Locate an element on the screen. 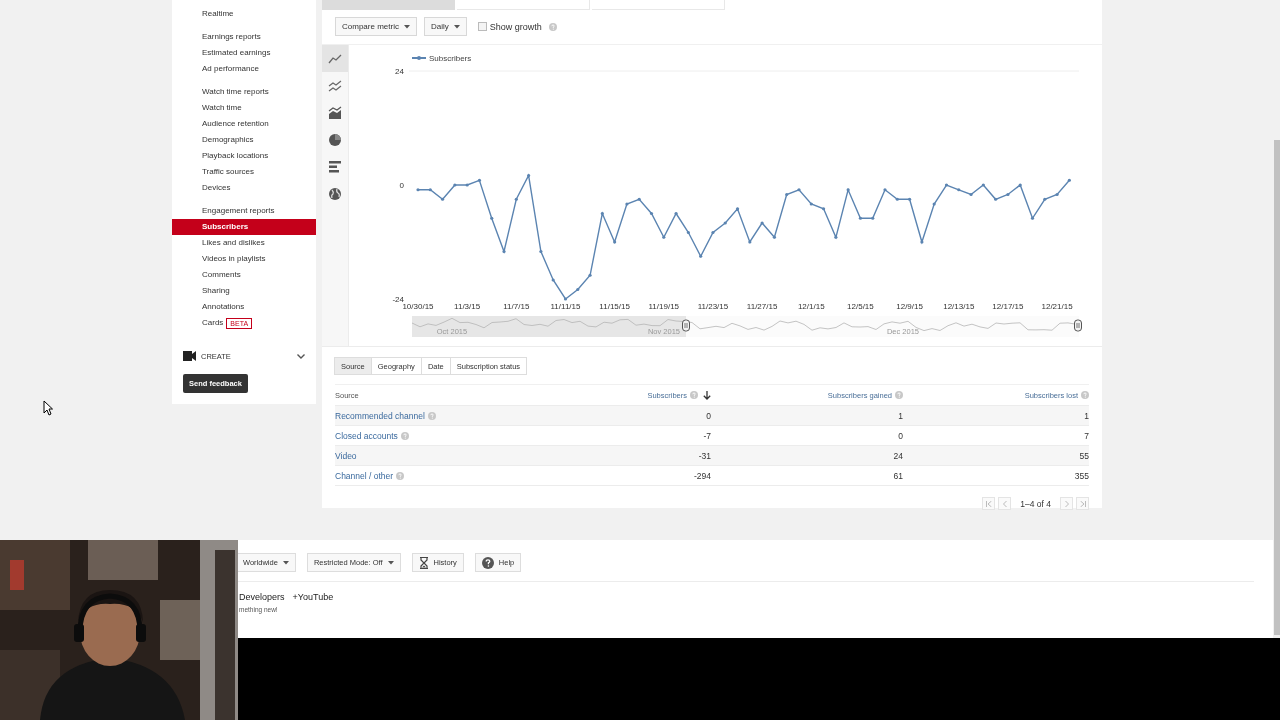 The width and height of the screenshot is (1280, 720). sidebar-item: Engagement reports is located at coordinates (244, 211).